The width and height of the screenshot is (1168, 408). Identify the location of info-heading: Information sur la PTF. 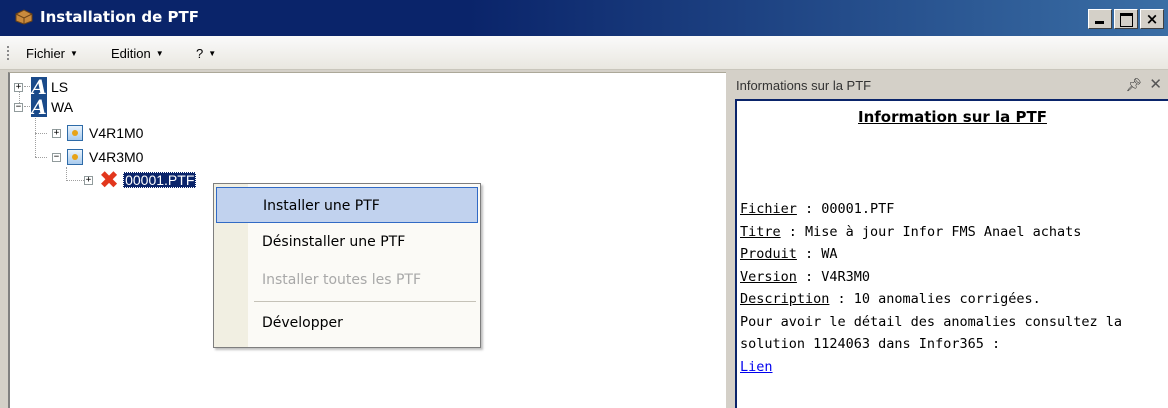
(952, 117).